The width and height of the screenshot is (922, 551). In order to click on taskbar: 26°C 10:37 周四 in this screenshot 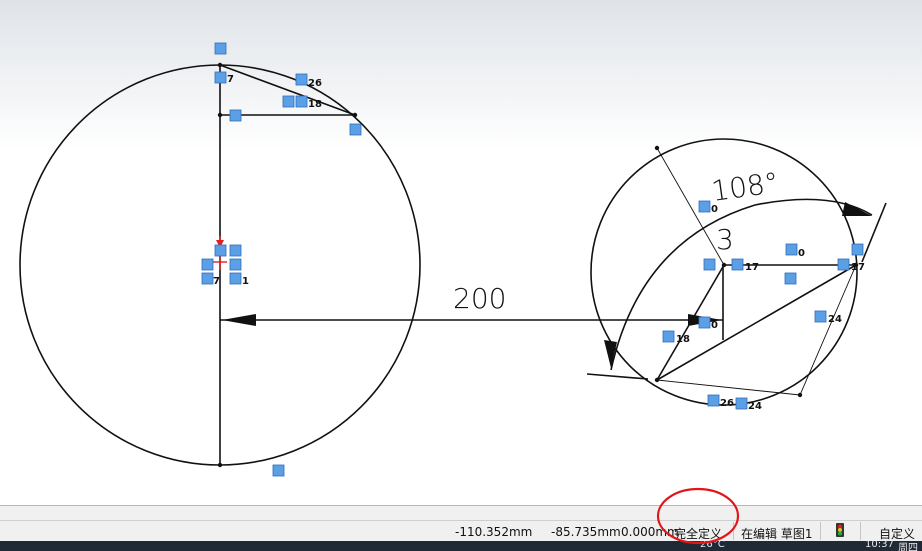, I will do `click(461, 546)`.